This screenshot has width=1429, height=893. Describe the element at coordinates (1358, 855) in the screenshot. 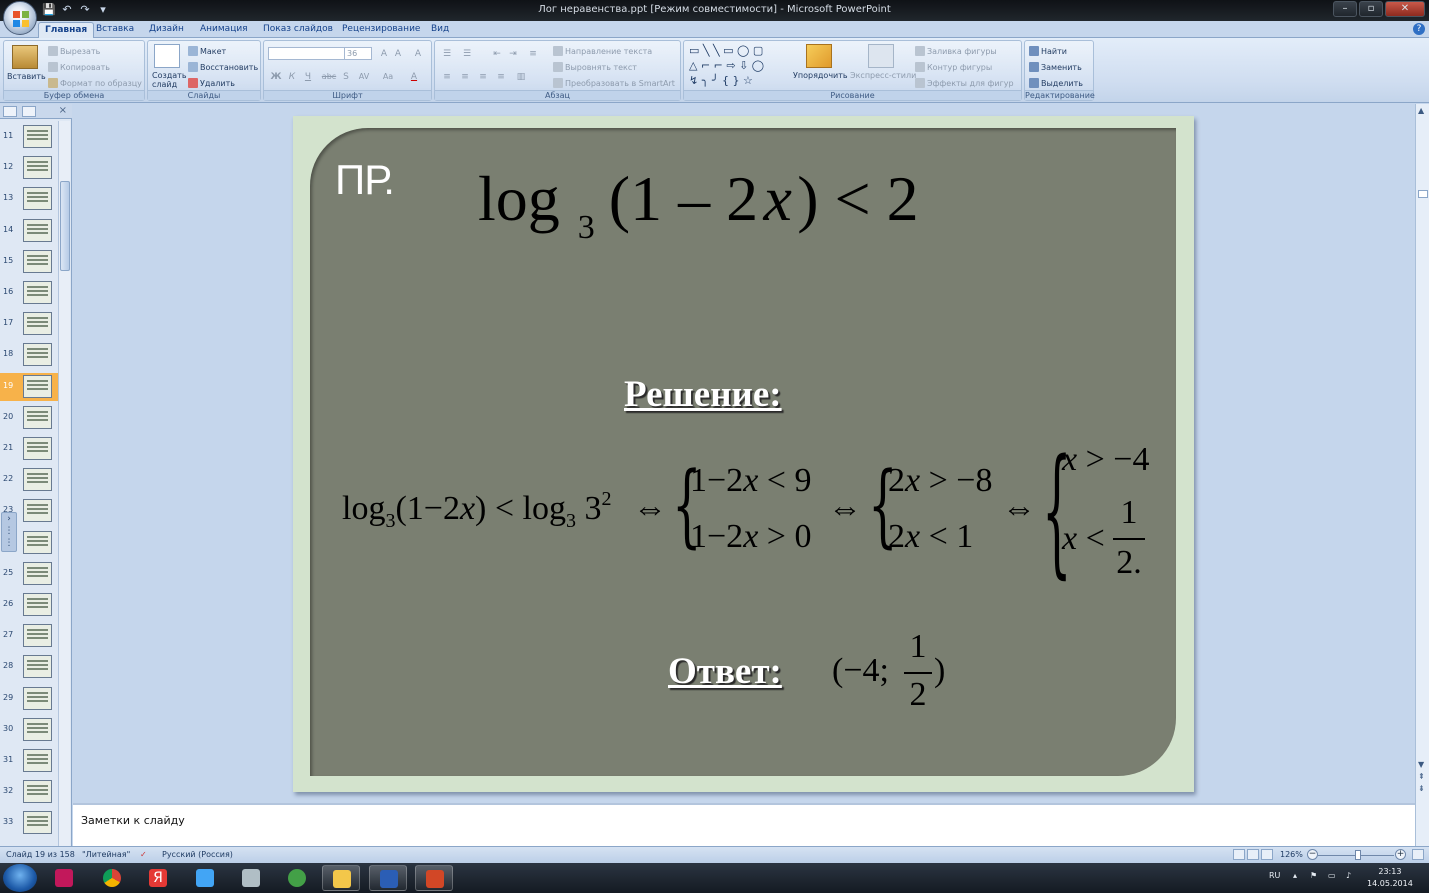

I see `zoom-slider-knob` at that location.